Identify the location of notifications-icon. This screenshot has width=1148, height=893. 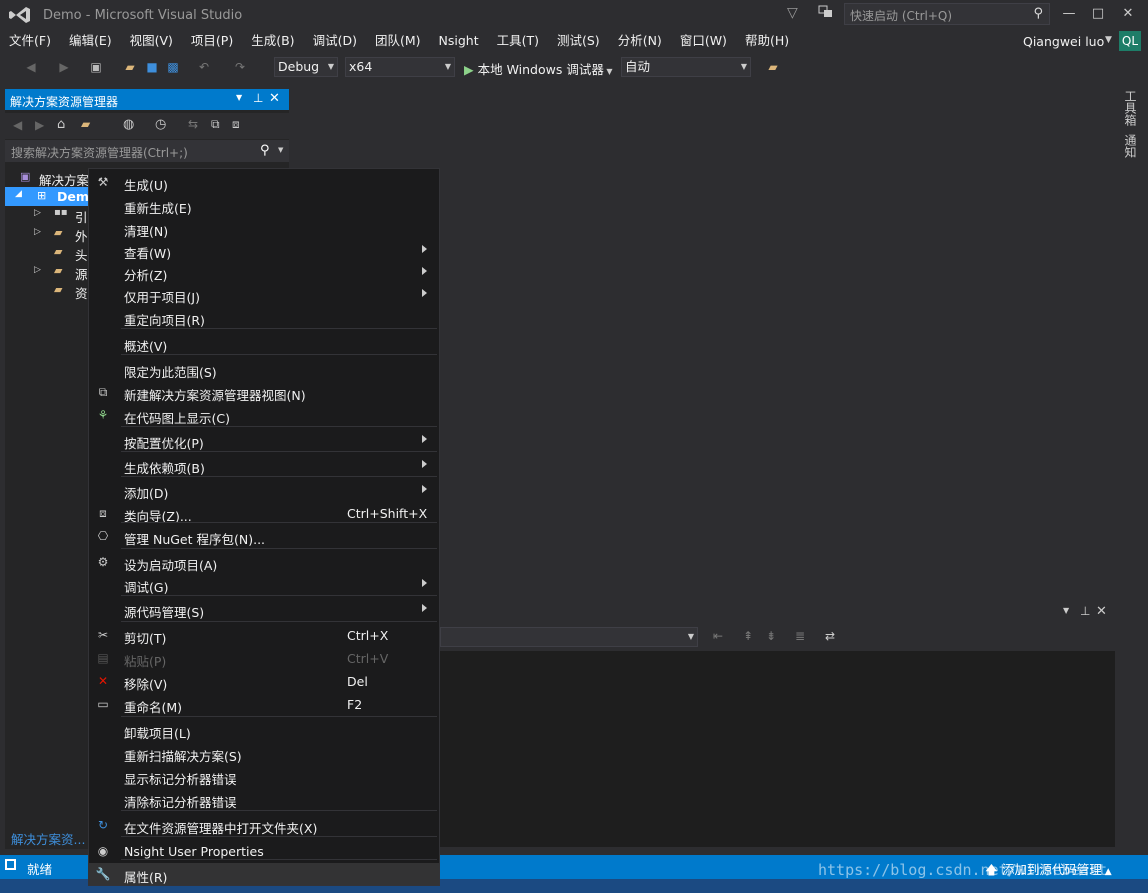
(826, 12).